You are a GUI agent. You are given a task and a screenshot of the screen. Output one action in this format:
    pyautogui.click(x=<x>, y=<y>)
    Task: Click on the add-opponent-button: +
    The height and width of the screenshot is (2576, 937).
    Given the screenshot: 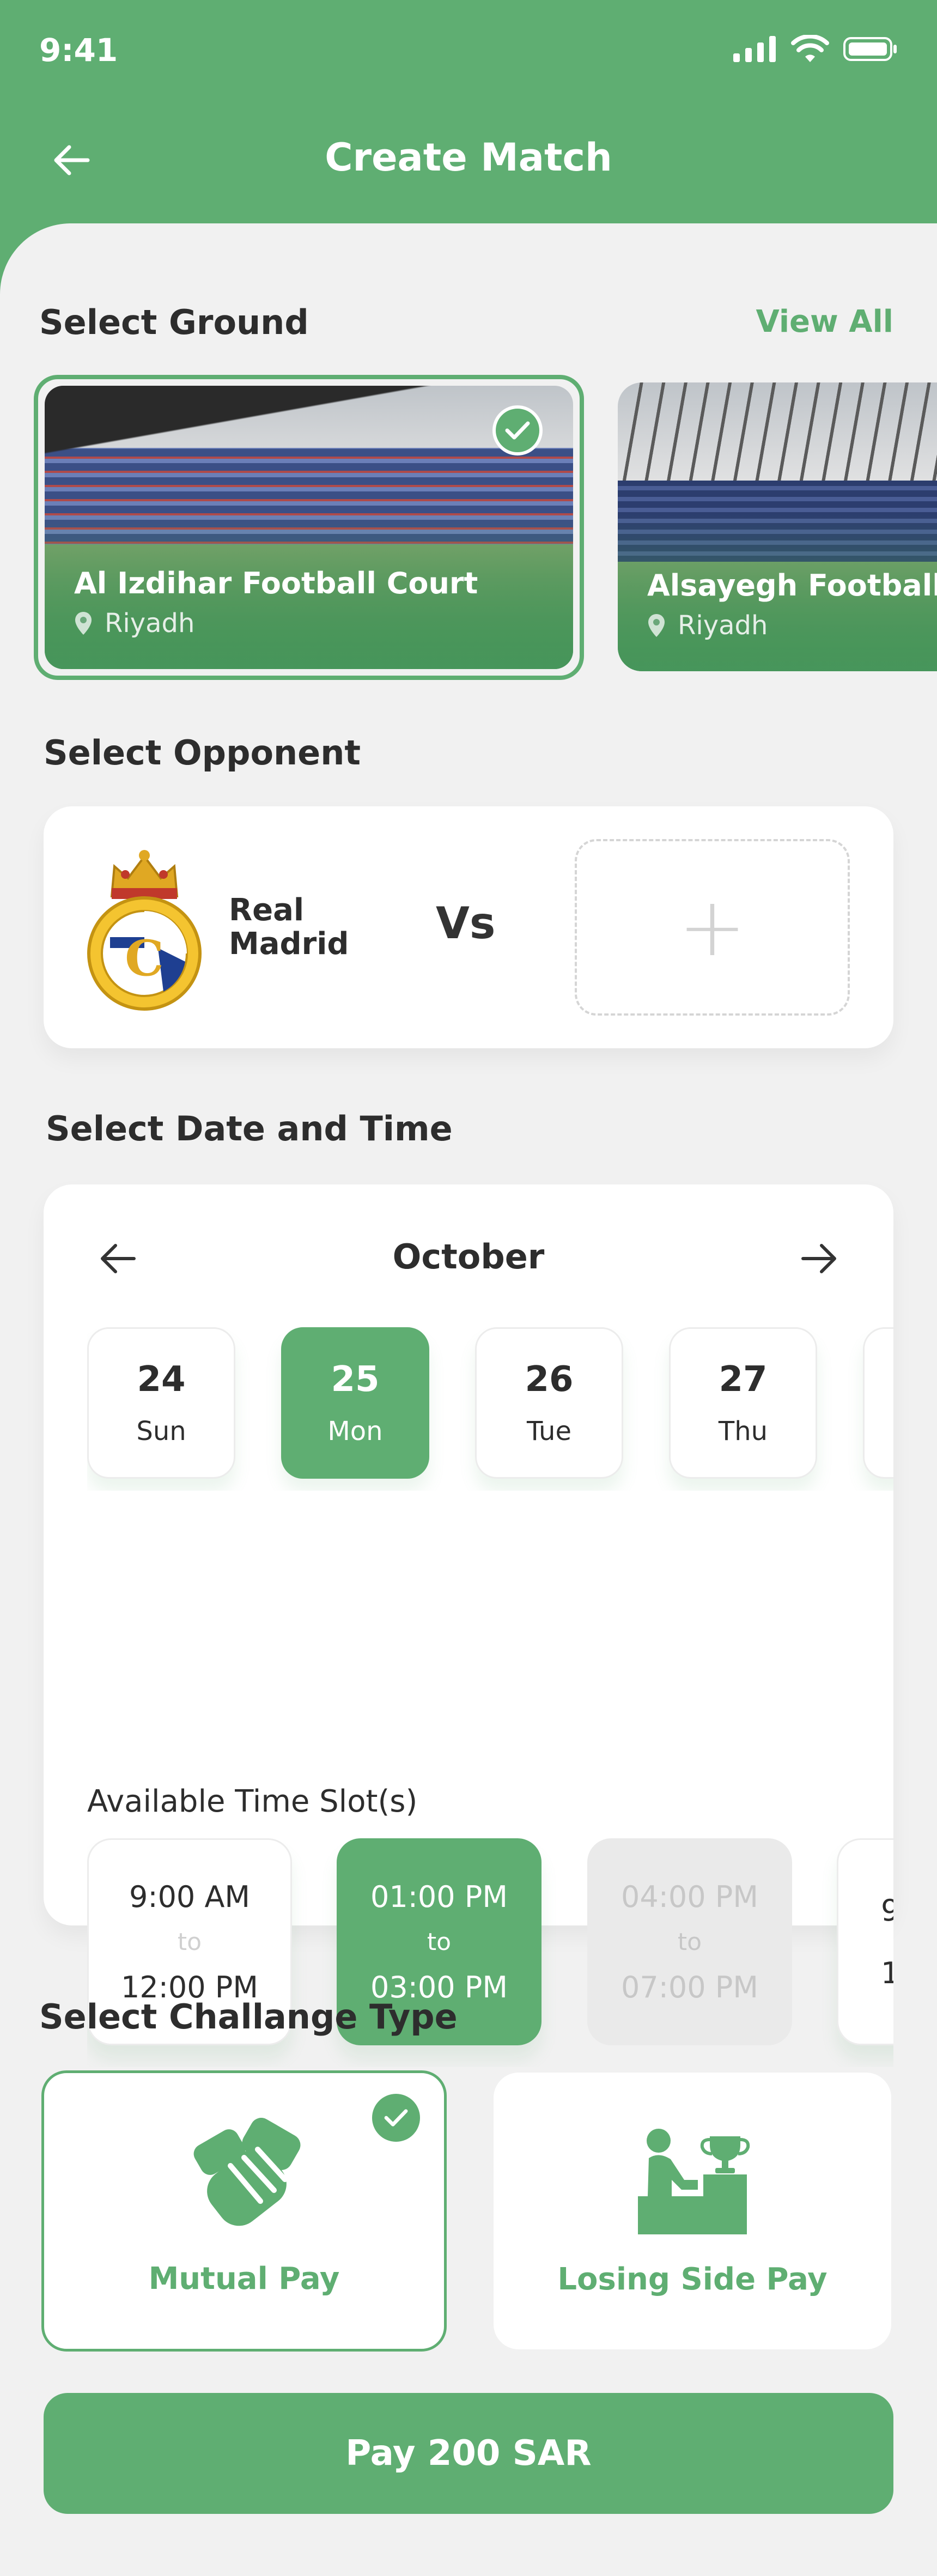 What is the action you would take?
    pyautogui.click(x=712, y=927)
    